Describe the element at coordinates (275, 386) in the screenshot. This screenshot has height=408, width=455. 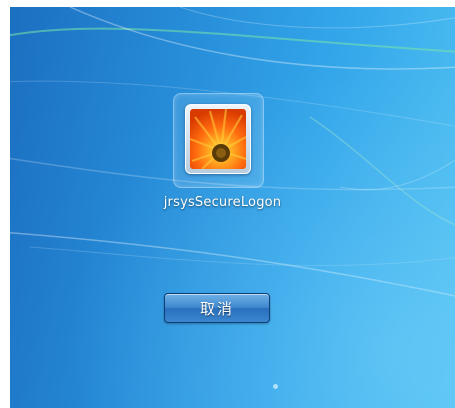
I see `status-dot` at that location.